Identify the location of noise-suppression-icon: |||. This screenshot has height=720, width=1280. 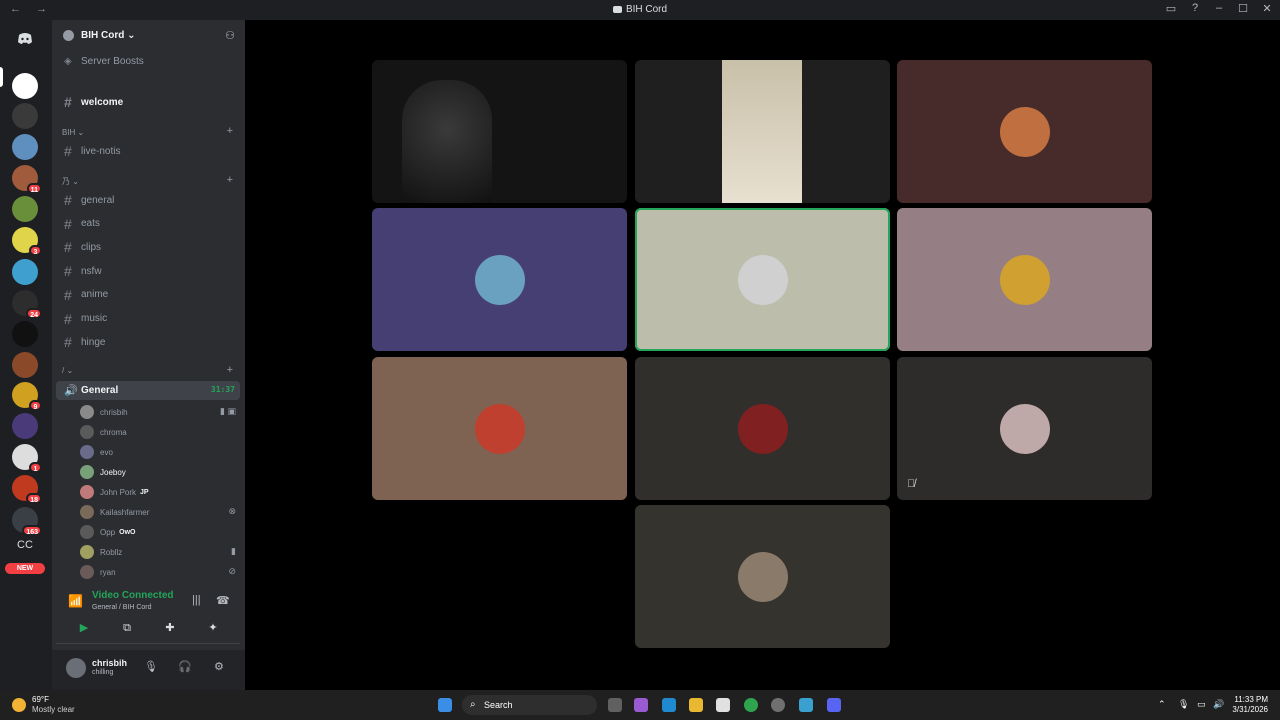
(196, 600).